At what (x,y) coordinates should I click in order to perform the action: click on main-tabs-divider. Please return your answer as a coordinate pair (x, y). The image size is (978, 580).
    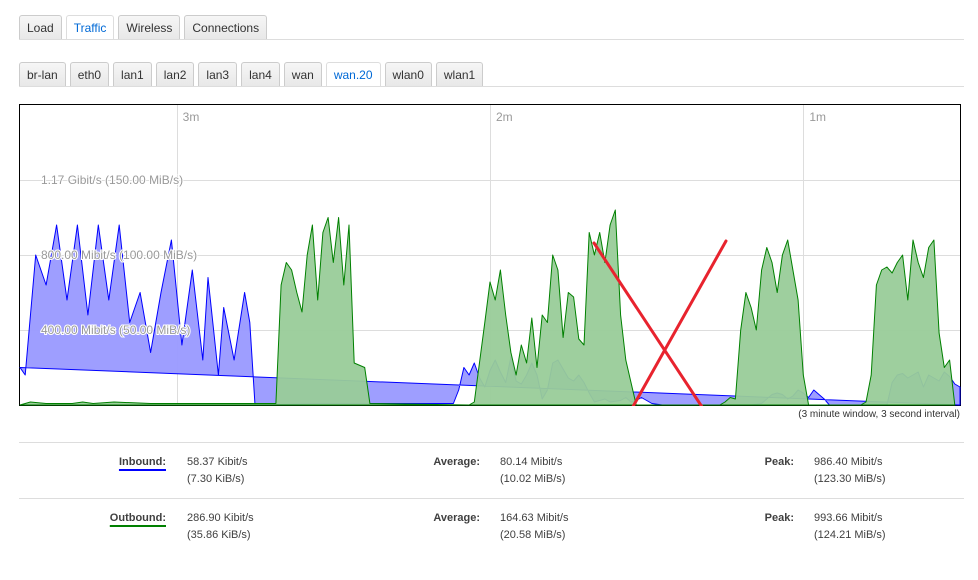
    Looking at the image, I should click on (491, 39).